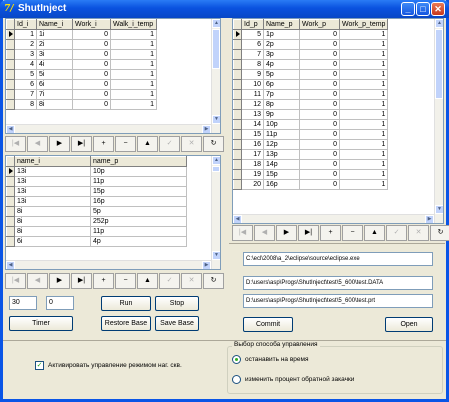  I want to click on table-cell: 12p, so click(281, 144).